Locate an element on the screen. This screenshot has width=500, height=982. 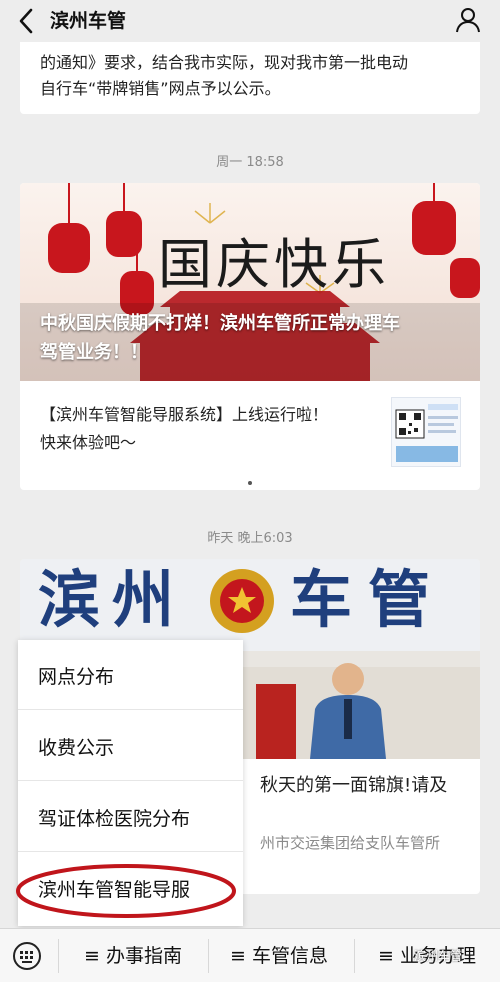
police-emblem-icon is located at coordinates (242, 601).